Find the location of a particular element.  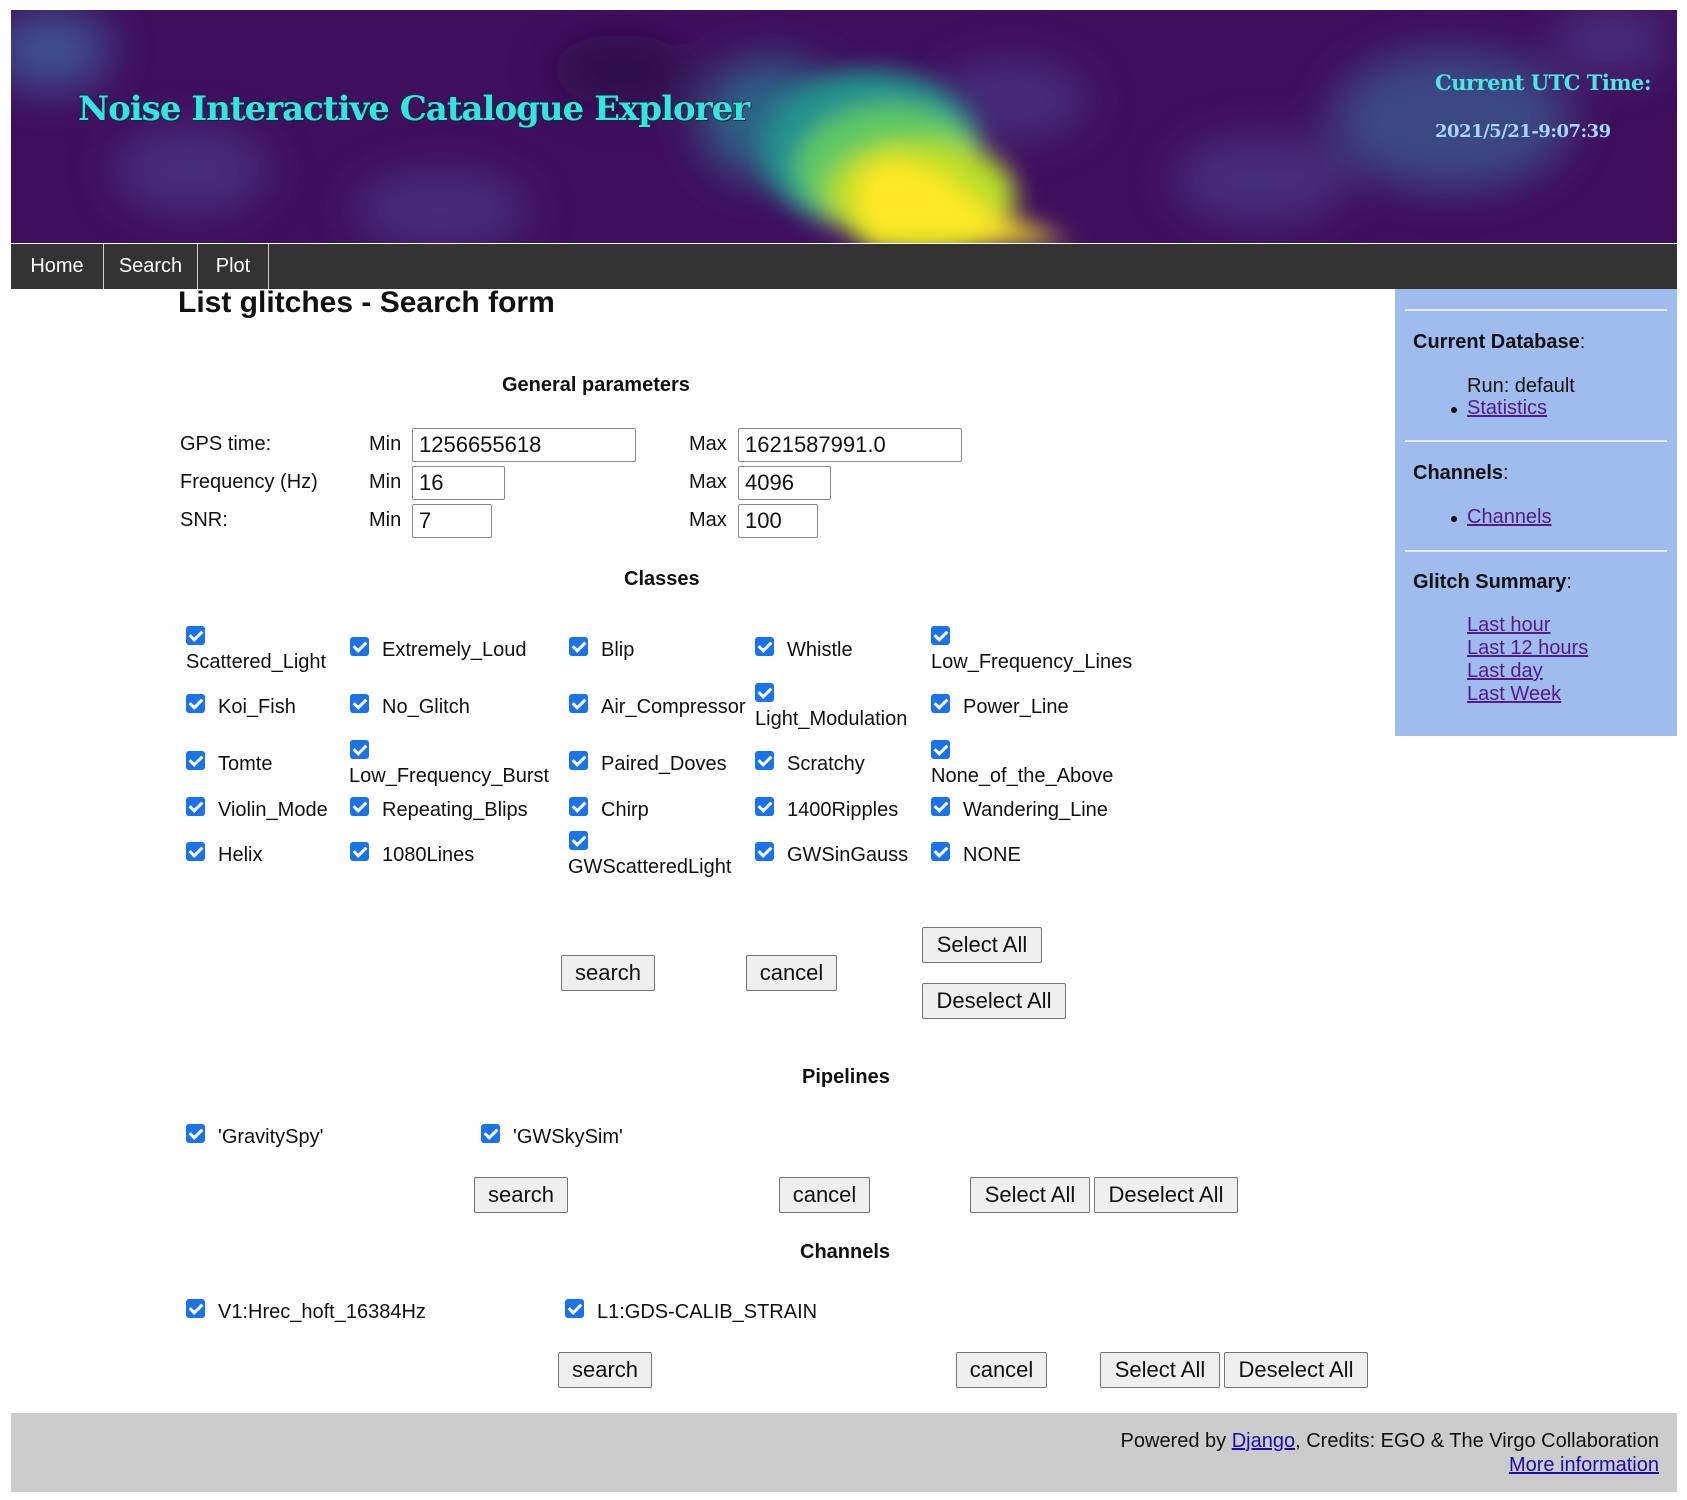

pipelines-title: Pipelines is located at coordinates (846, 1077).